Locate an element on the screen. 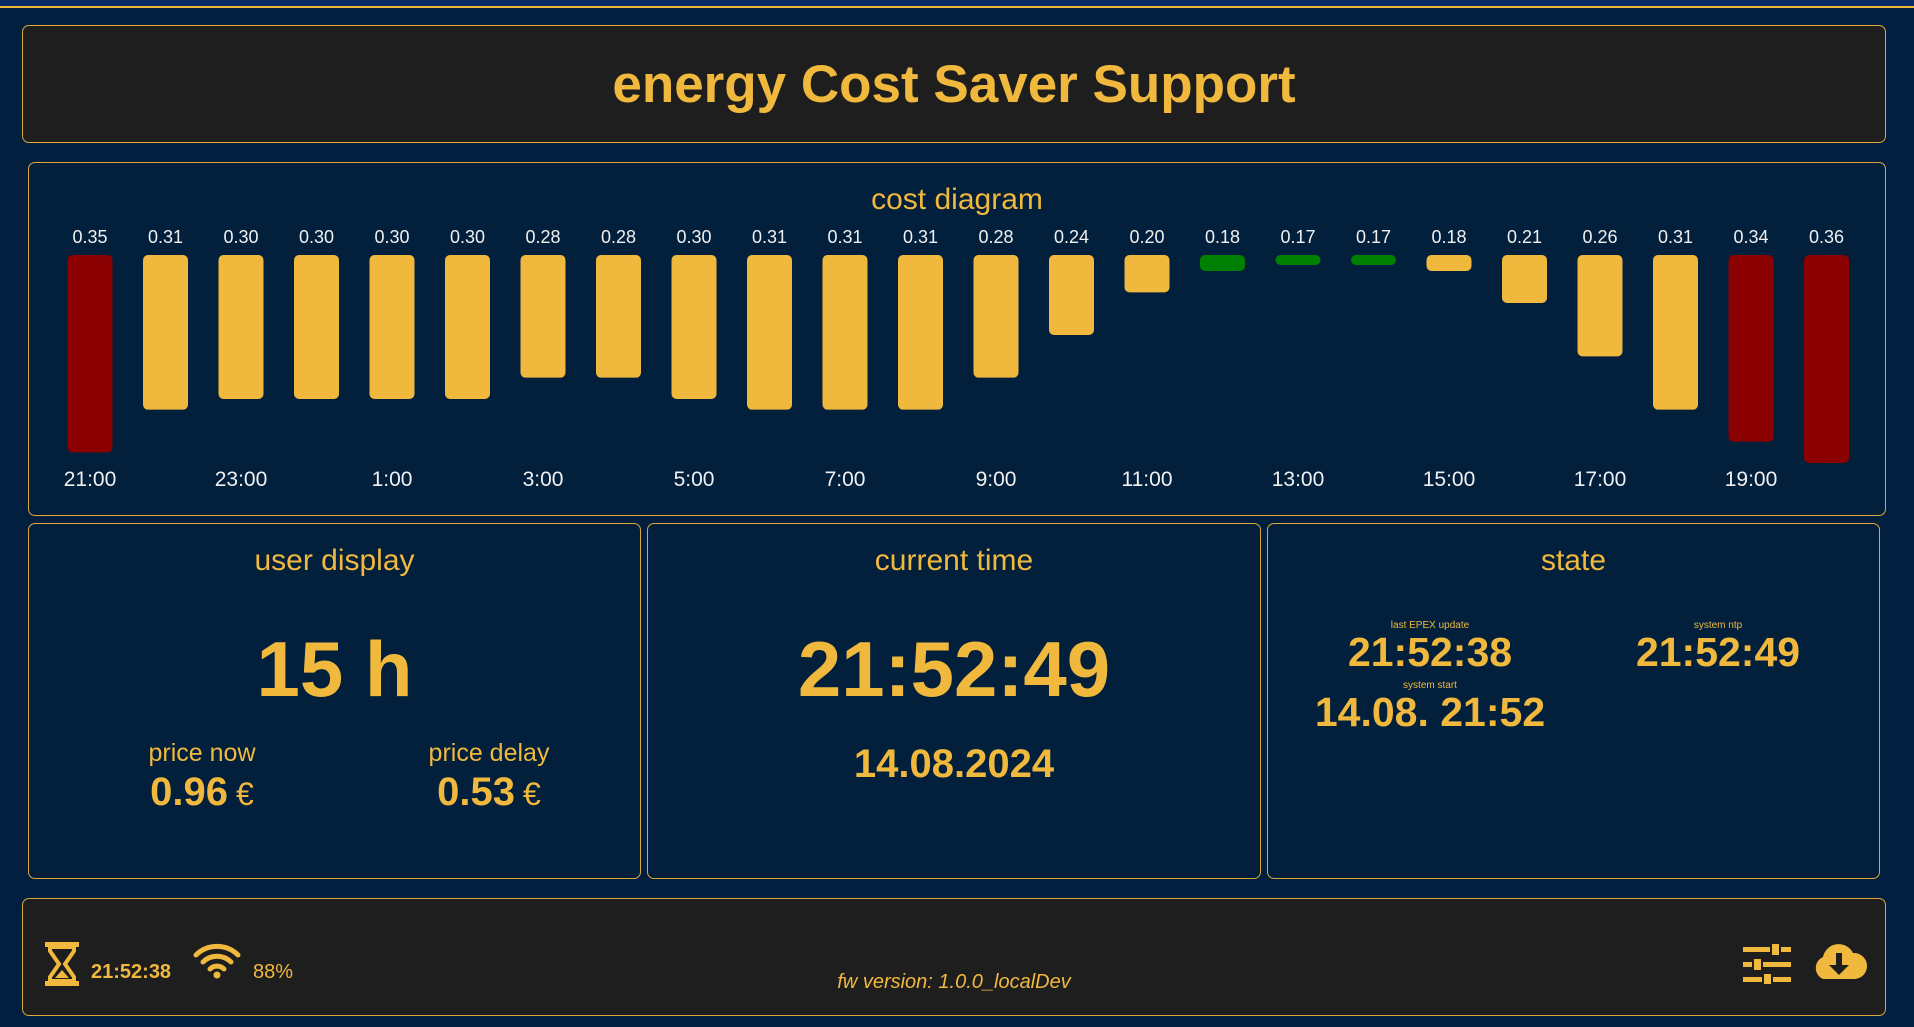  x-tick-label: 17:00 is located at coordinates (1600, 479).